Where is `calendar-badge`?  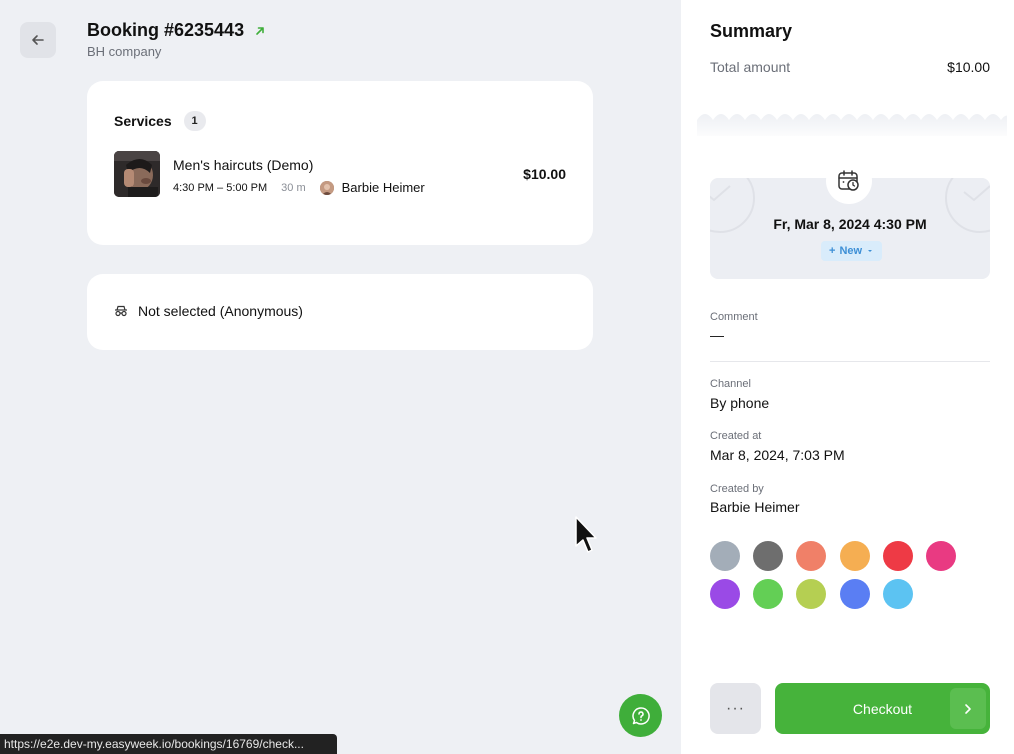
calendar-badge is located at coordinates (849, 181).